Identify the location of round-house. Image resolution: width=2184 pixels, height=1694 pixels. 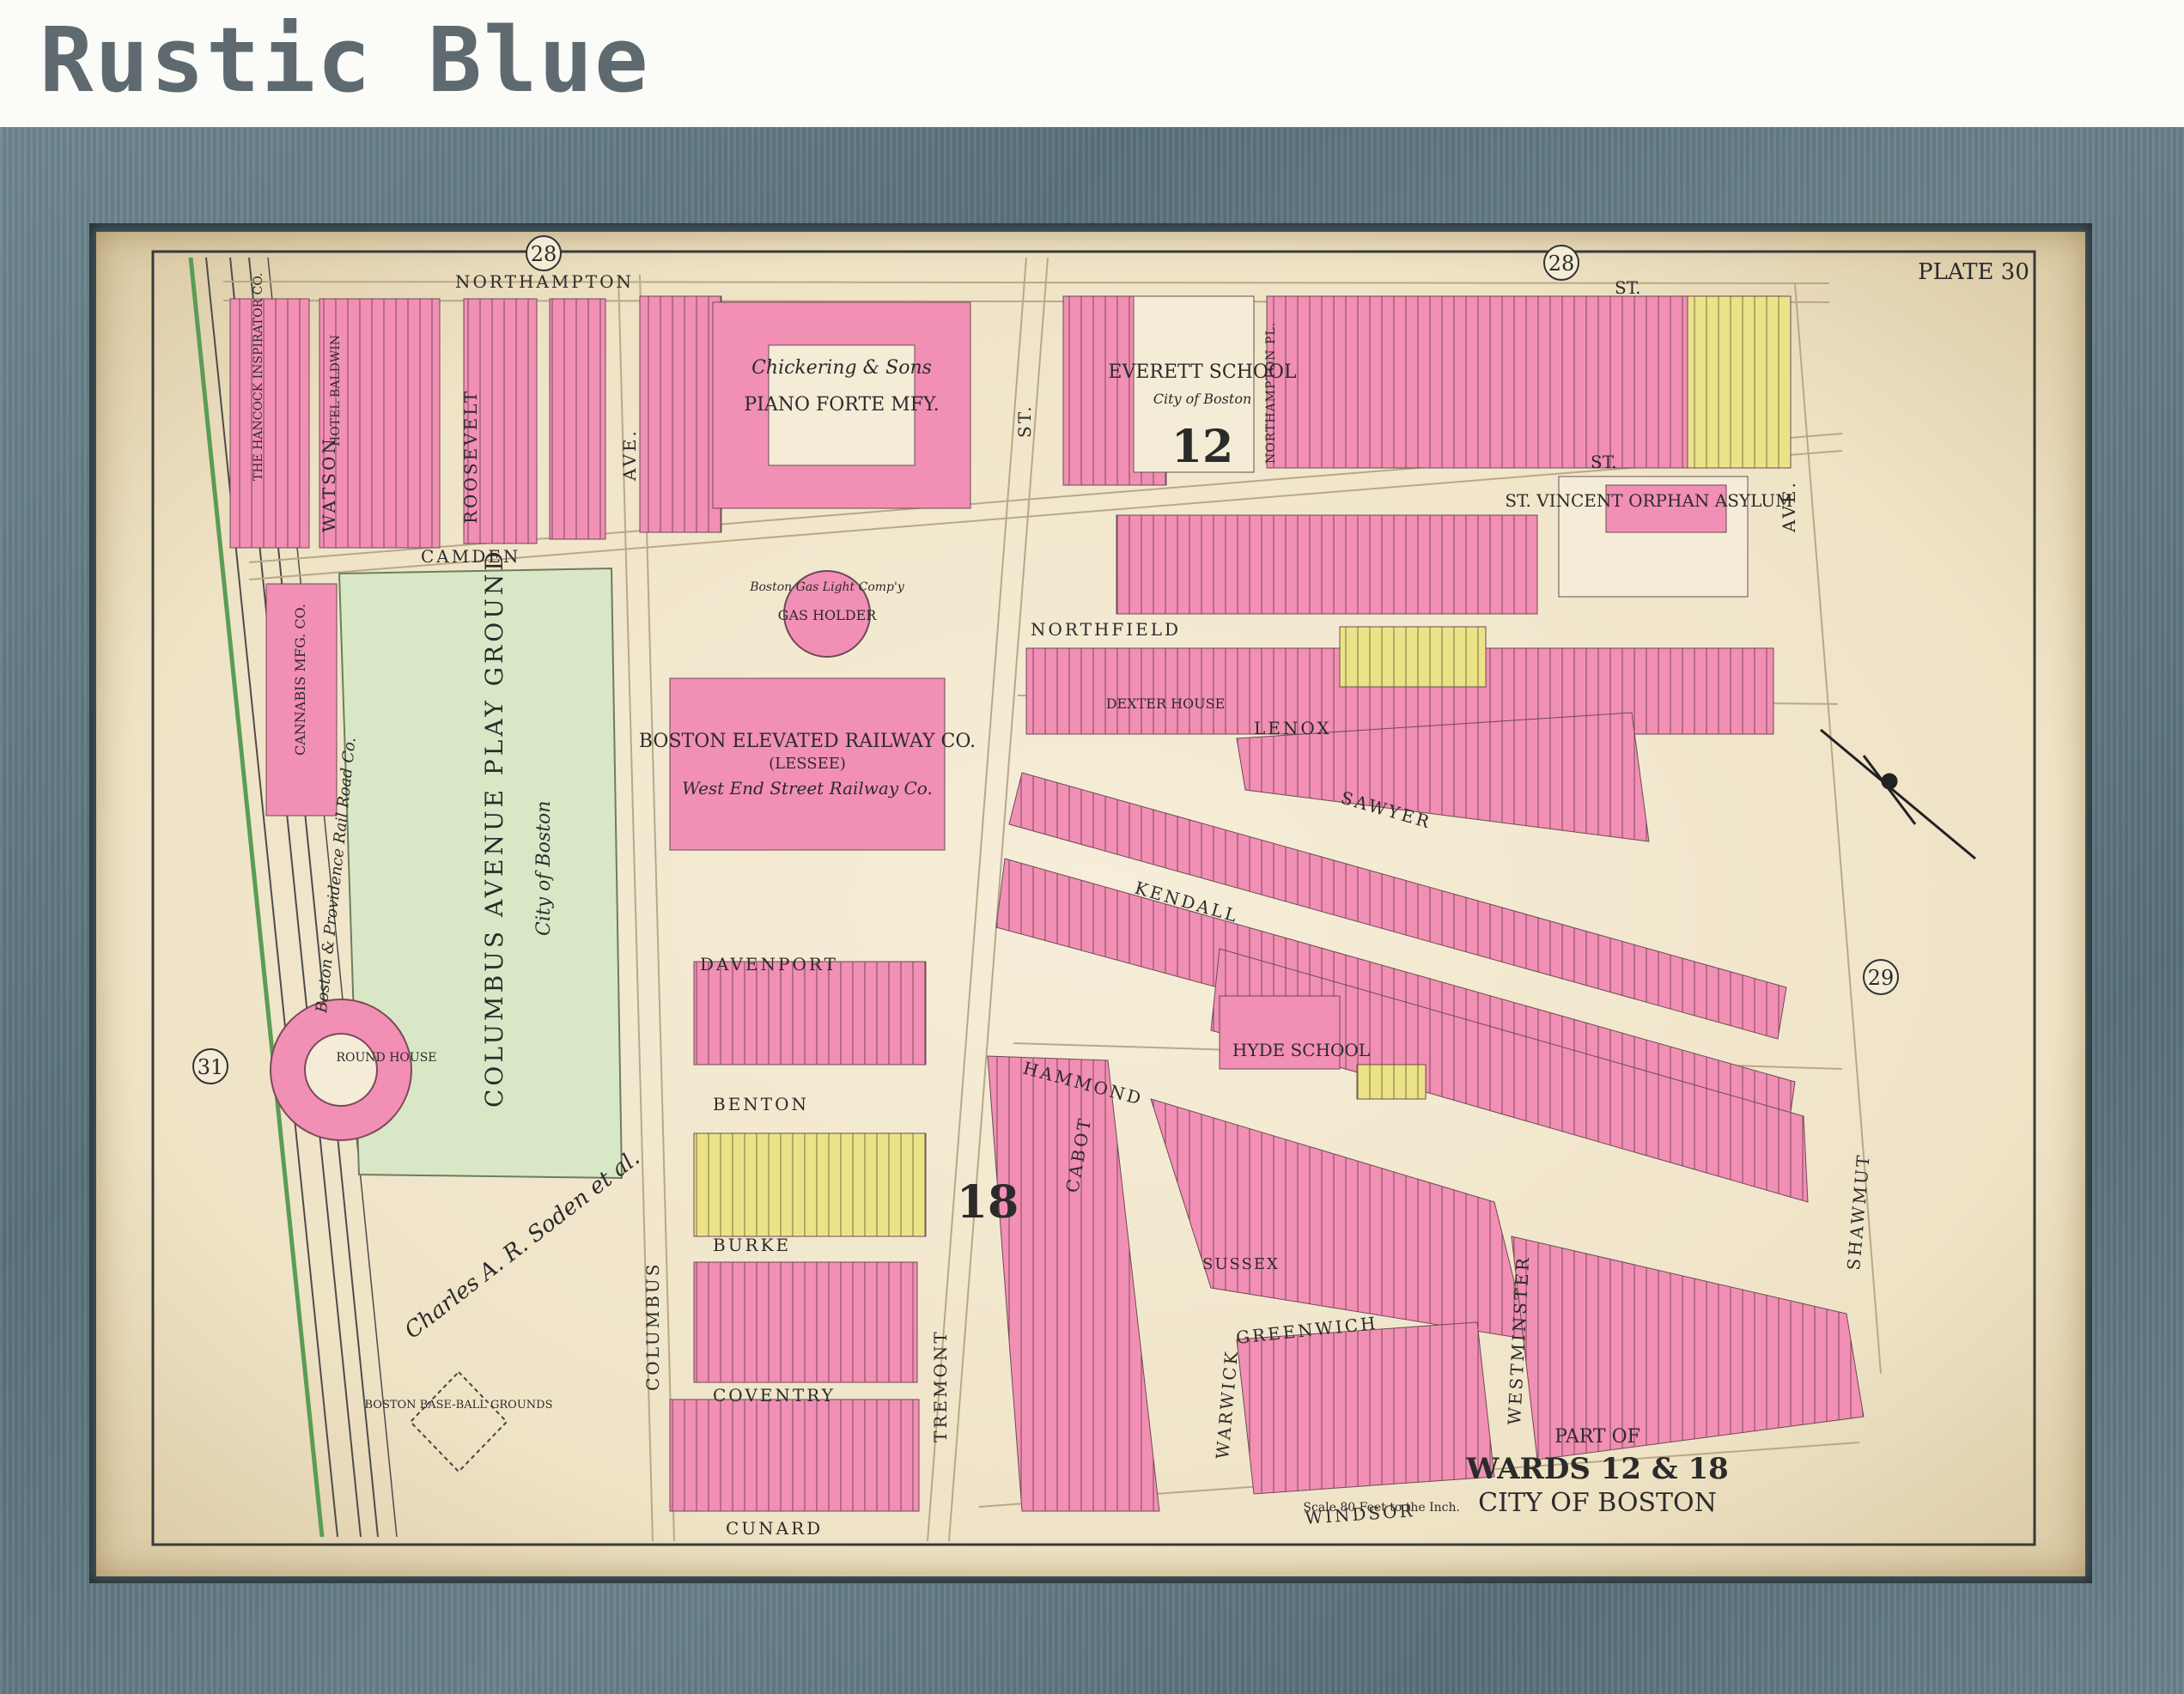
(341, 1070).